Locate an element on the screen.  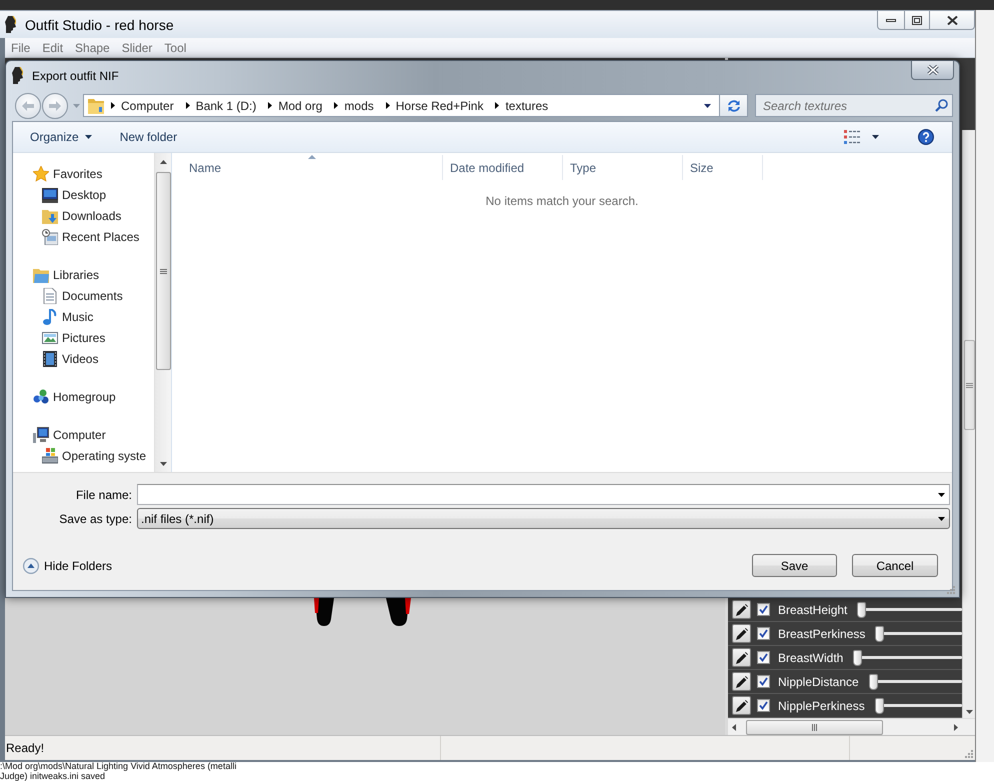
column-header: Name is located at coordinates (312, 167).